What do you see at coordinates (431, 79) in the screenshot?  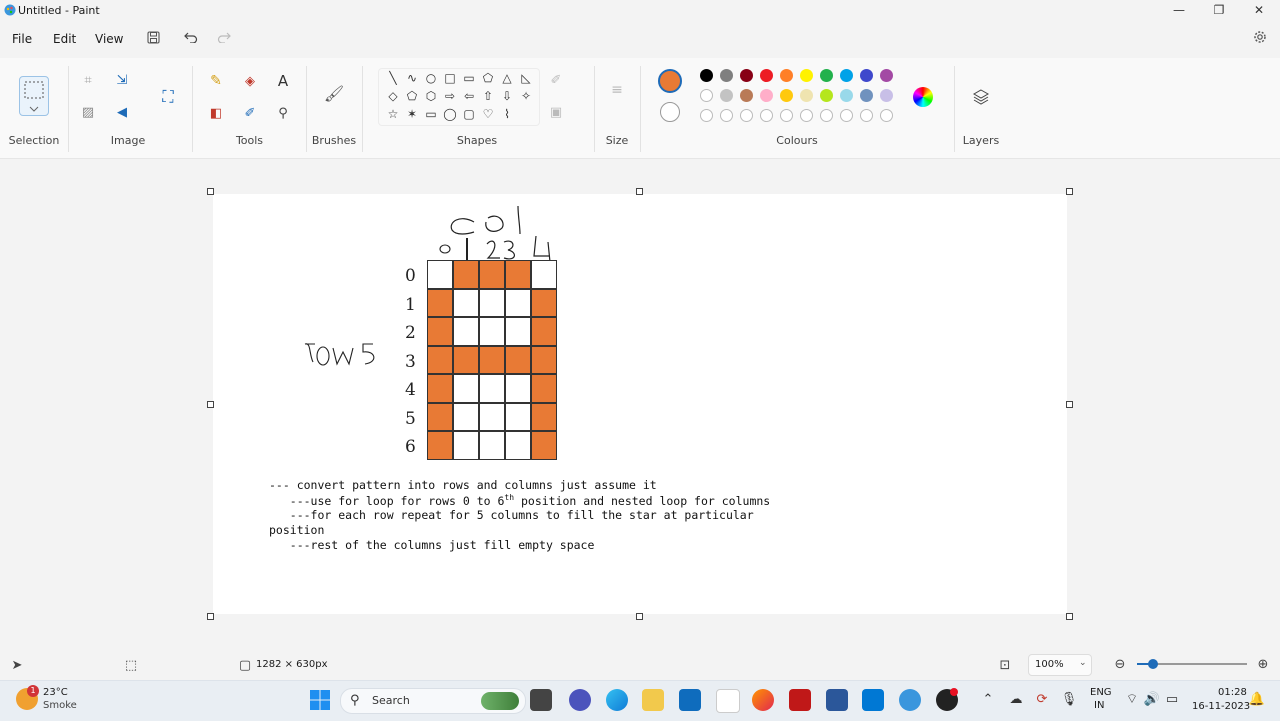 I see `shape-option-icon: ○` at bounding box center [431, 79].